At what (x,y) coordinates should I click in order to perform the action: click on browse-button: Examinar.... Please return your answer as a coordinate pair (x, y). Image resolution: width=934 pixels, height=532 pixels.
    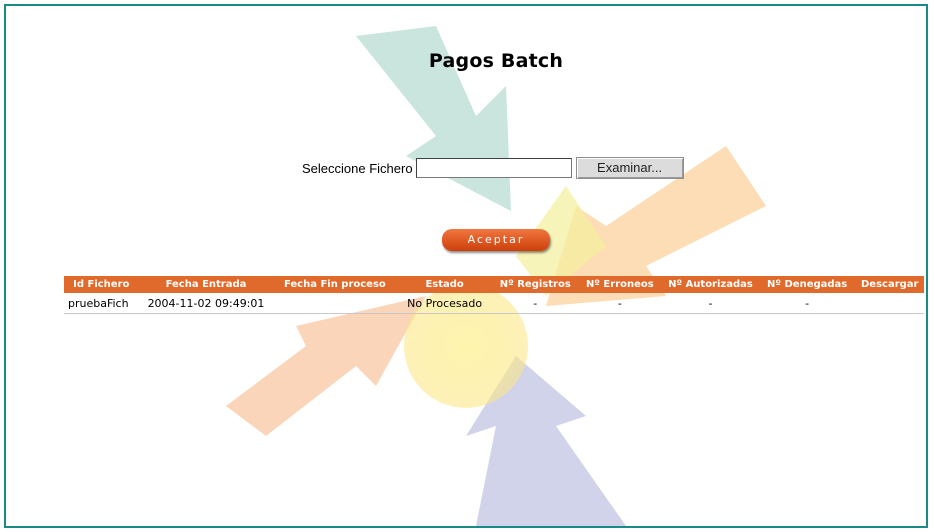
    Looking at the image, I should click on (629, 168).